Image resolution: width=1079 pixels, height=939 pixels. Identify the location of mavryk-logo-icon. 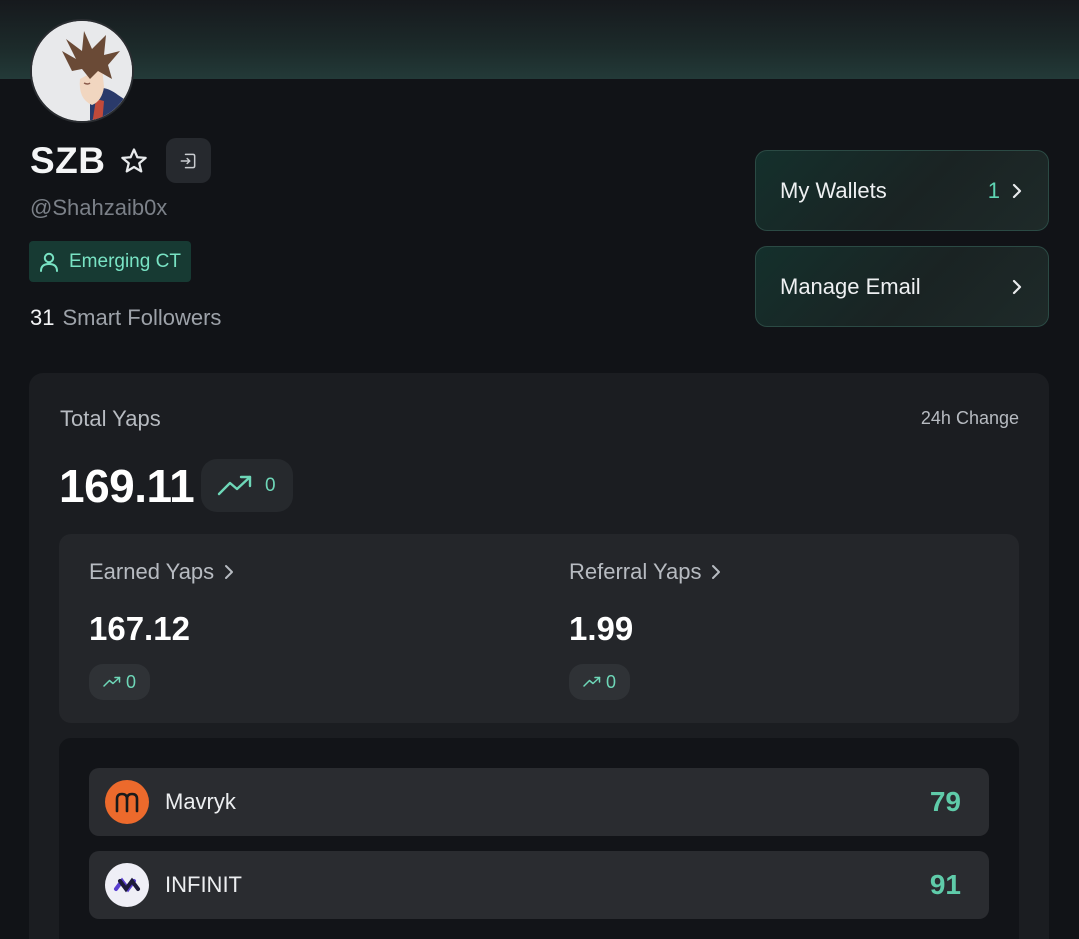
(127, 802).